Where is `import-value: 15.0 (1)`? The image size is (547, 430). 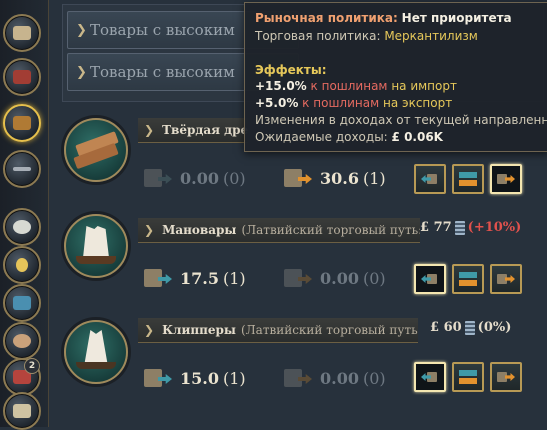 import-value: 15.0 (1) is located at coordinates (213, 378).